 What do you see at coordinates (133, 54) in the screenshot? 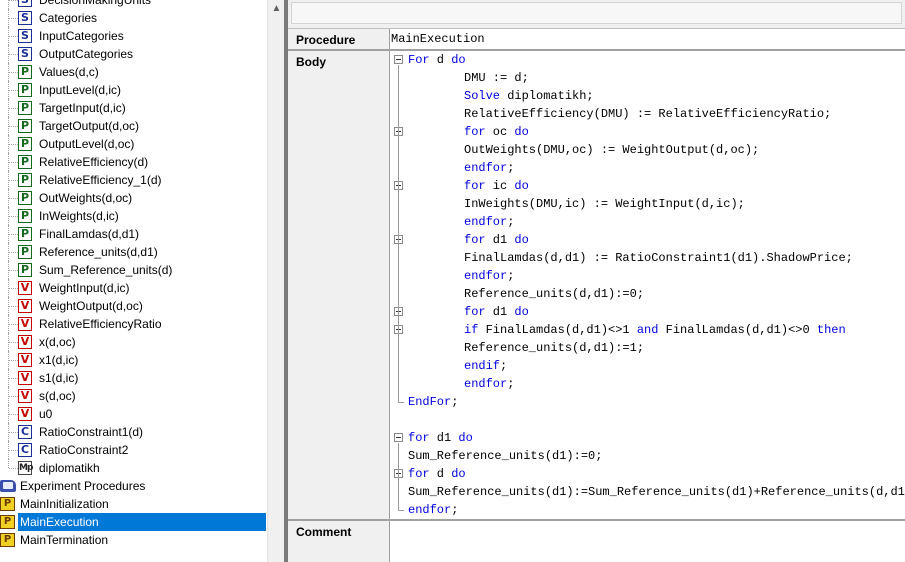
I see `tree-item: S OutputCategories` at bounding box center [133, 54].